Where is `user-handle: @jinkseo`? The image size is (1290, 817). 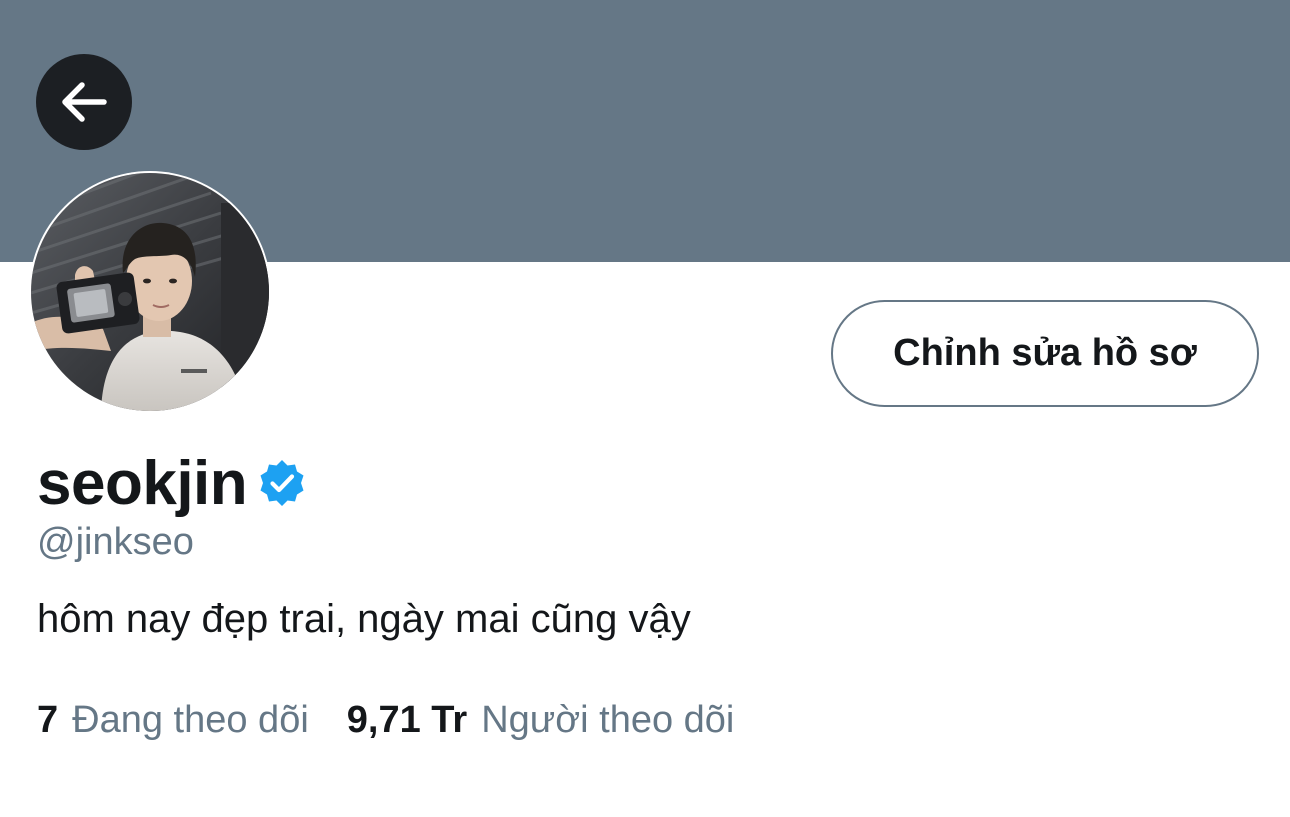
user-handle: @jinkseo is located at coordinates (115, 542).